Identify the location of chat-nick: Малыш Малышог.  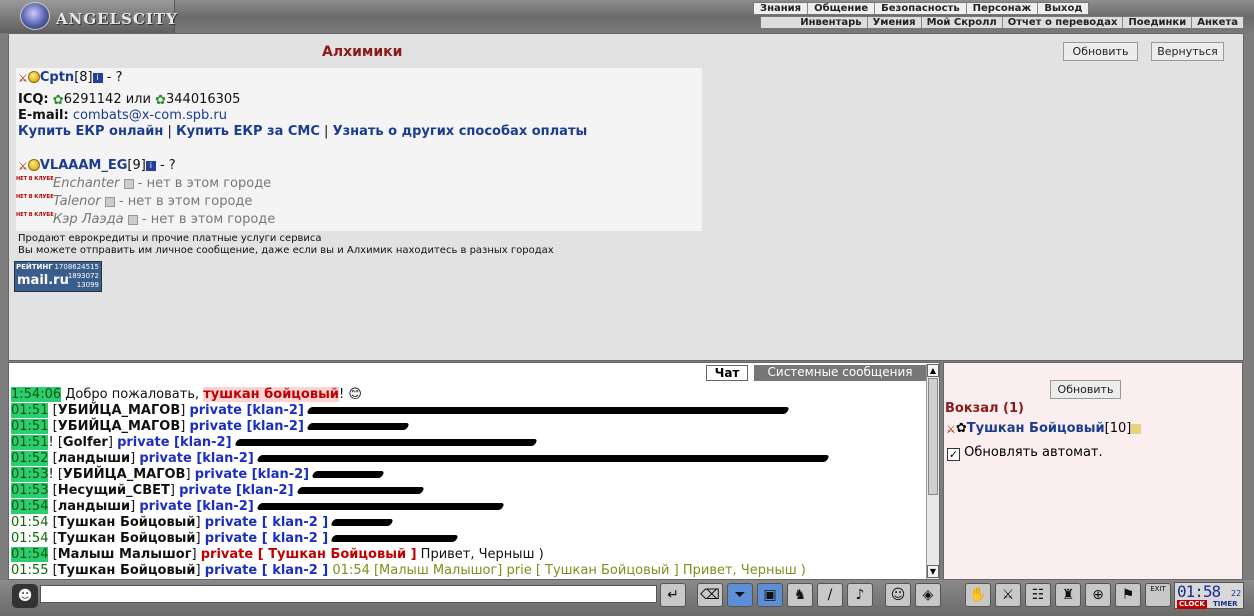
(125, 554).